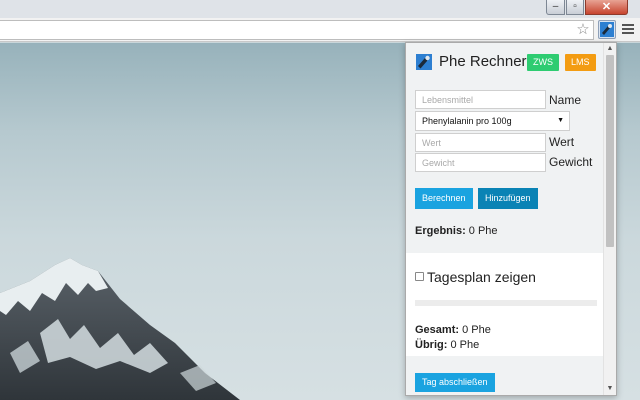  I want to click on tagesplan-label: Tagesplan zeigen, so click(481, 277).